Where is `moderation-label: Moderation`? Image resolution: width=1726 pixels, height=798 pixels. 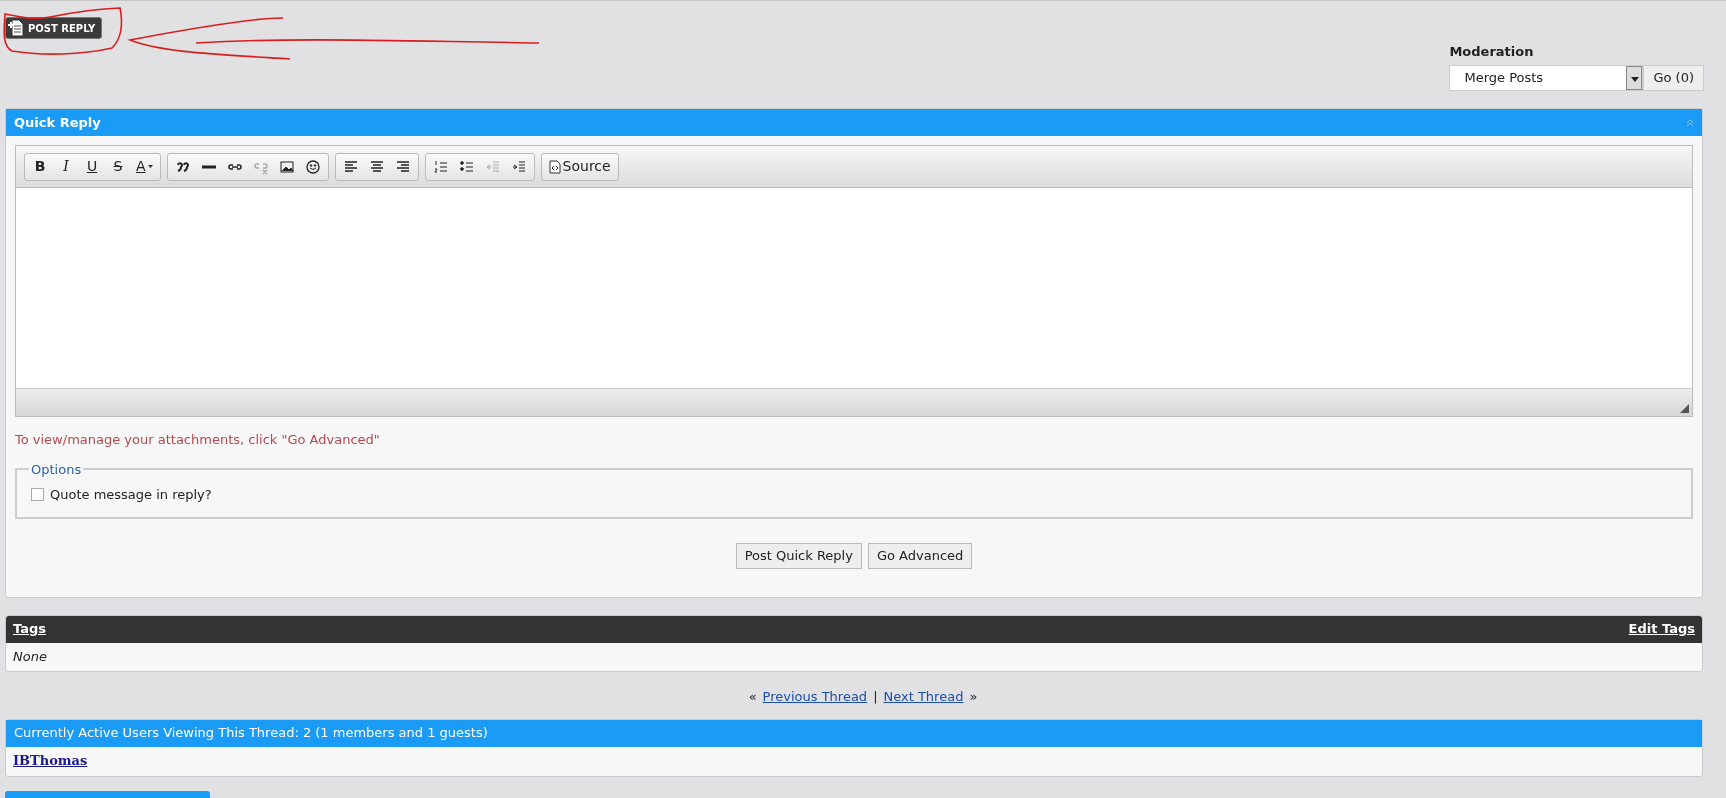
moderation-label: Moderation is located at coordinates (1492, 52).